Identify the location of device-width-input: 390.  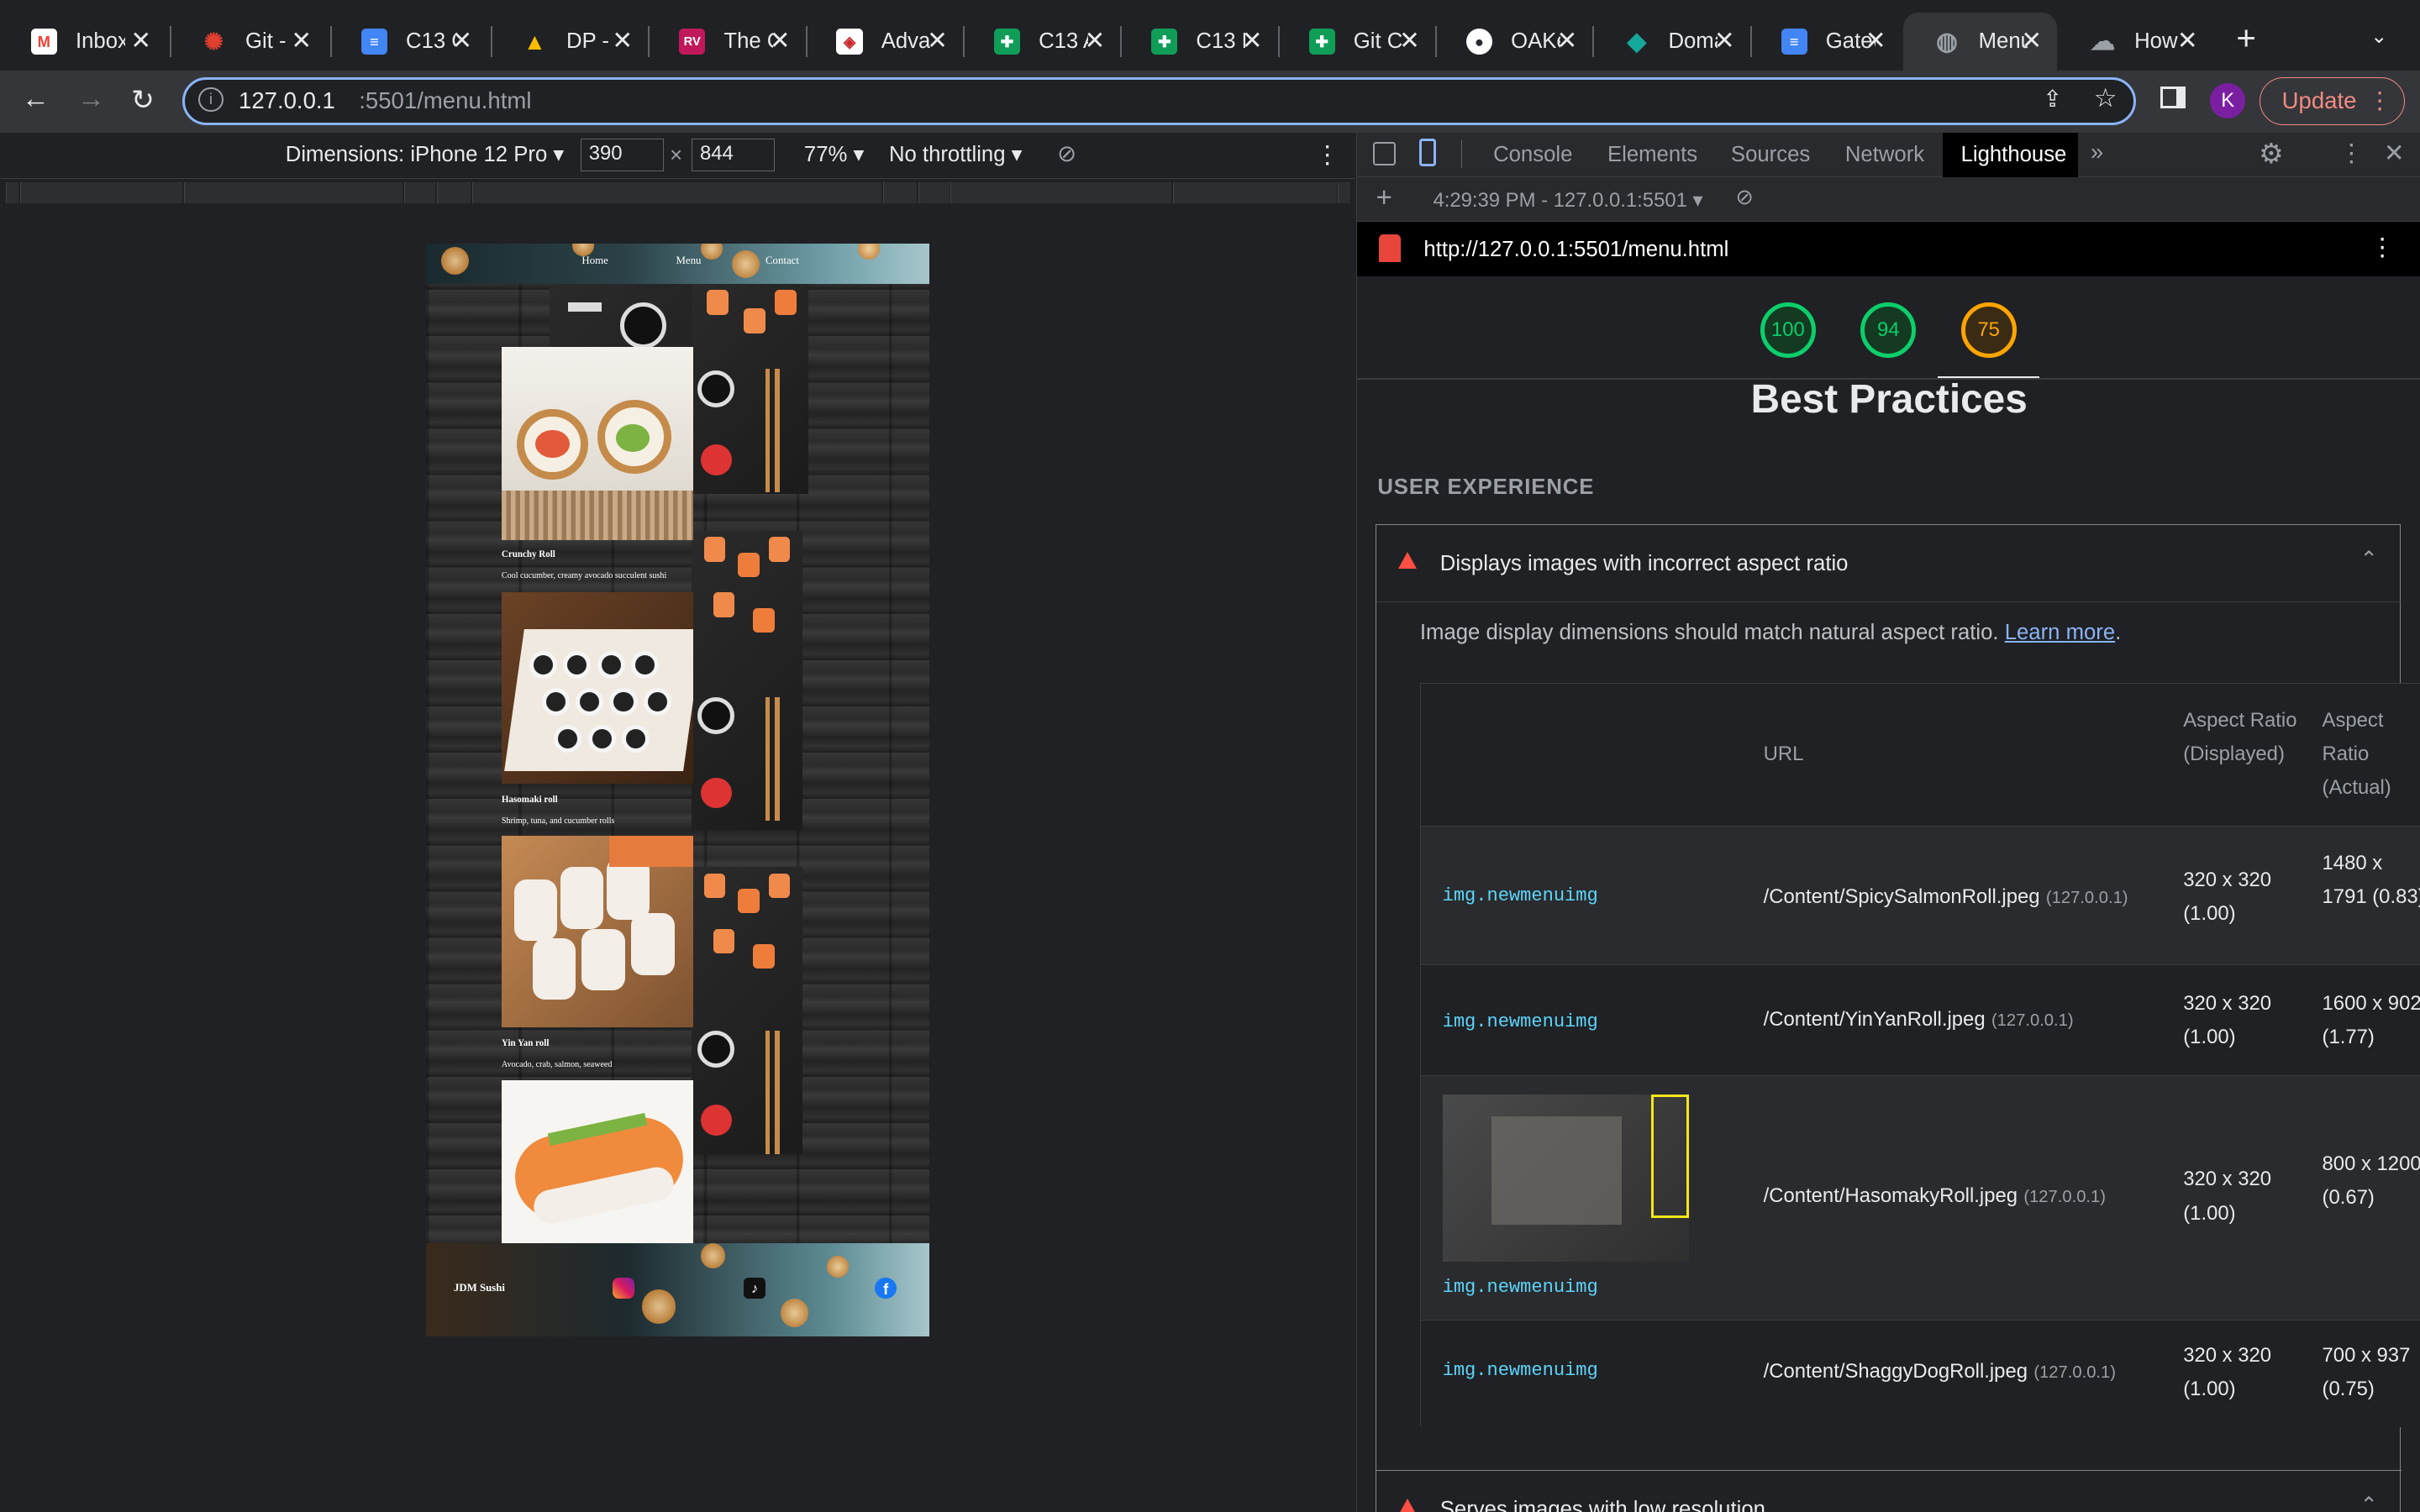
(622, 155).